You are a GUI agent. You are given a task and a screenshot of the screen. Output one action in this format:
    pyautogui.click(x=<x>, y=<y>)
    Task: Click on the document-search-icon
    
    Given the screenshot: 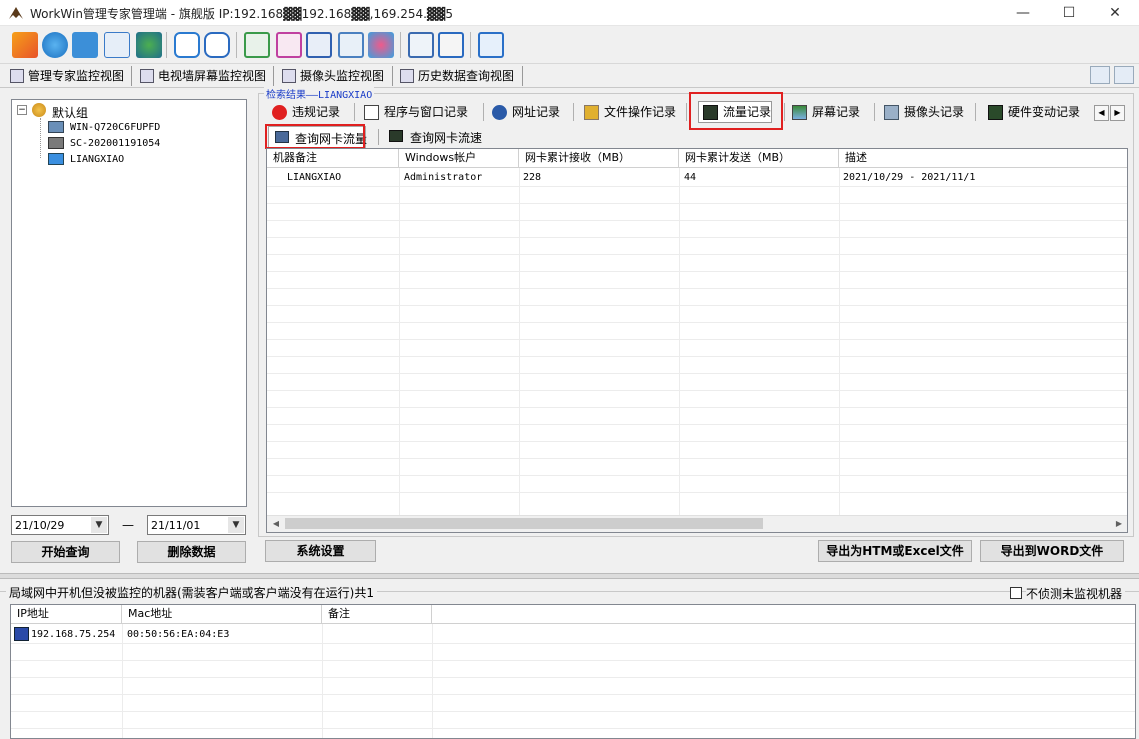 What is the action you would take?
    pyautogui.click(x=319, y=45)
    